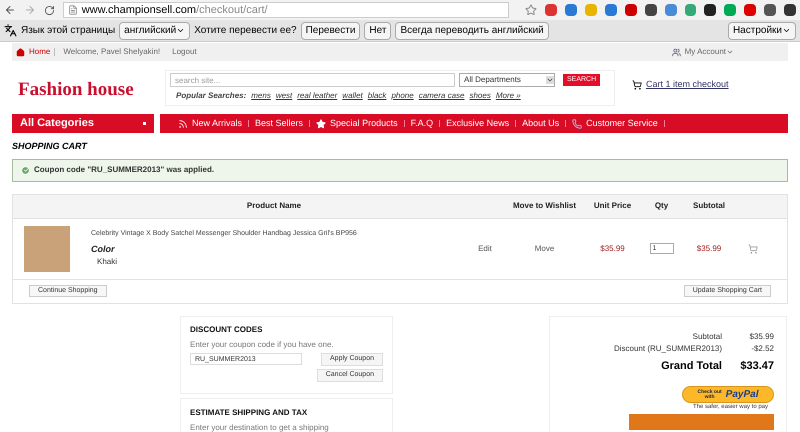 This screenshot has width=800, height=432. Describe the element at coordinates (154, 31) in the screenshot. I see `language-select: английский` at that location.